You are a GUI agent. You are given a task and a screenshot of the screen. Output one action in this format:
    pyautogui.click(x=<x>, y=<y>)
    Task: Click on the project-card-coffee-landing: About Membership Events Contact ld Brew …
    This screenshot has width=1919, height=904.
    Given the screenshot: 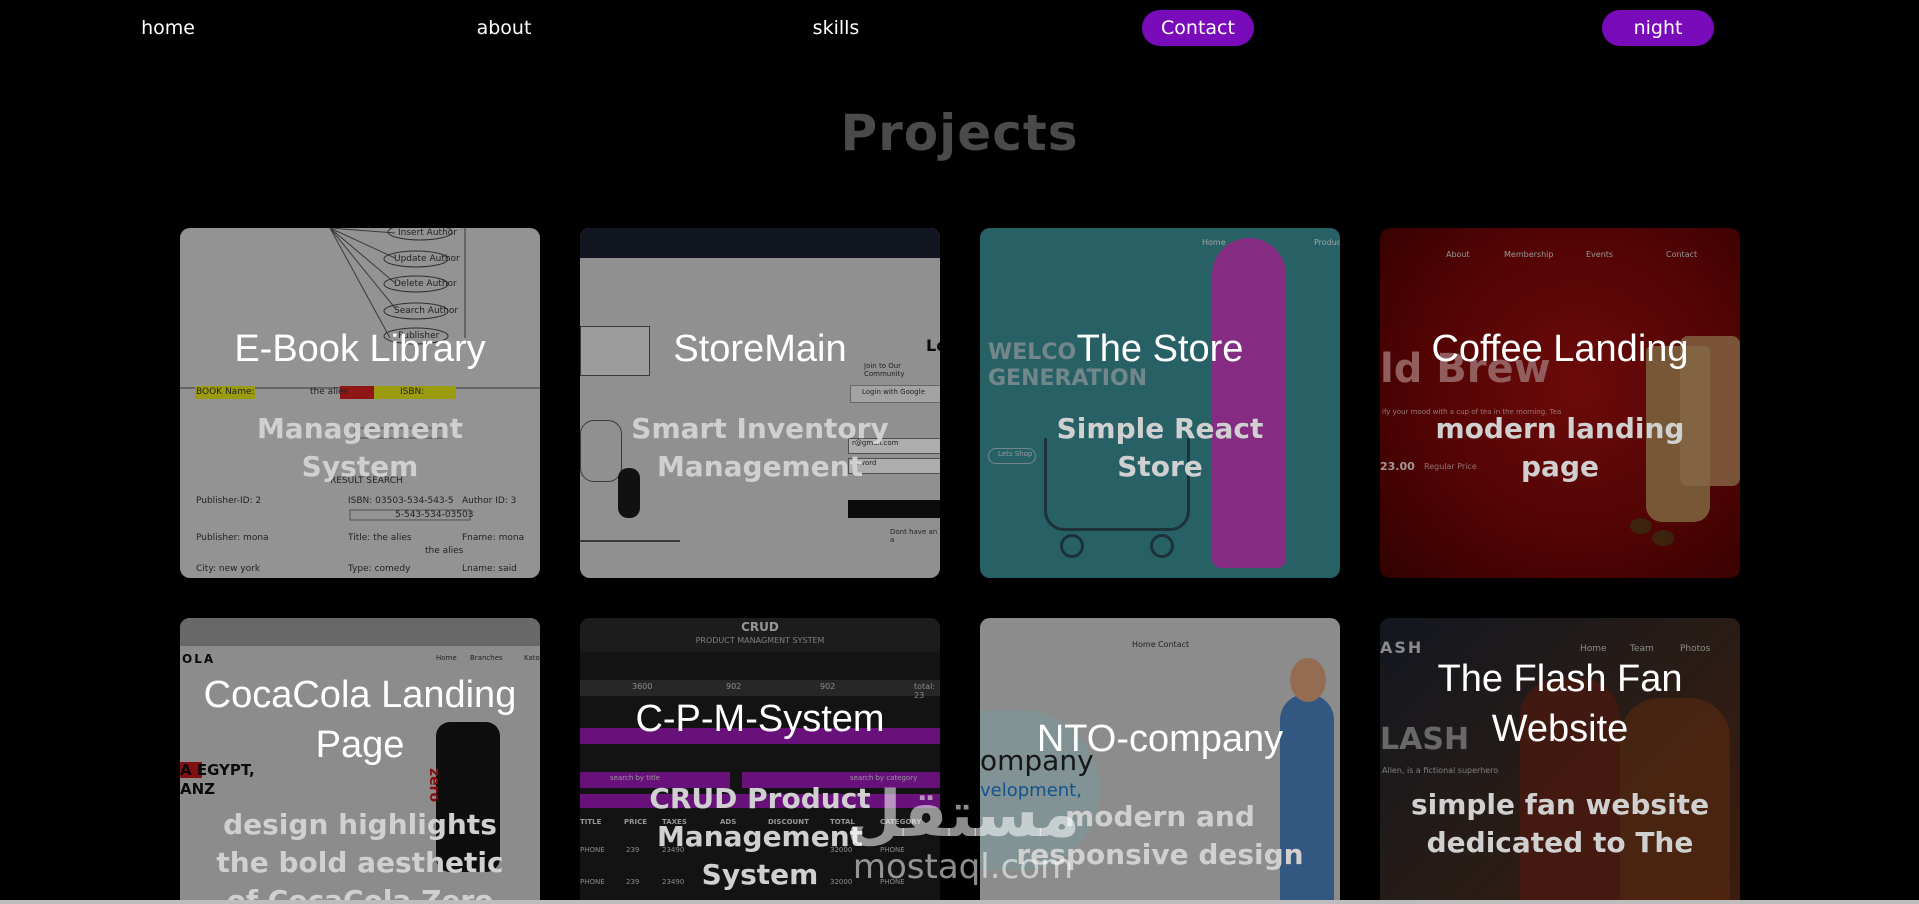 What is the action you would take?
    pyautogui.click(x=1560, y=403)
    